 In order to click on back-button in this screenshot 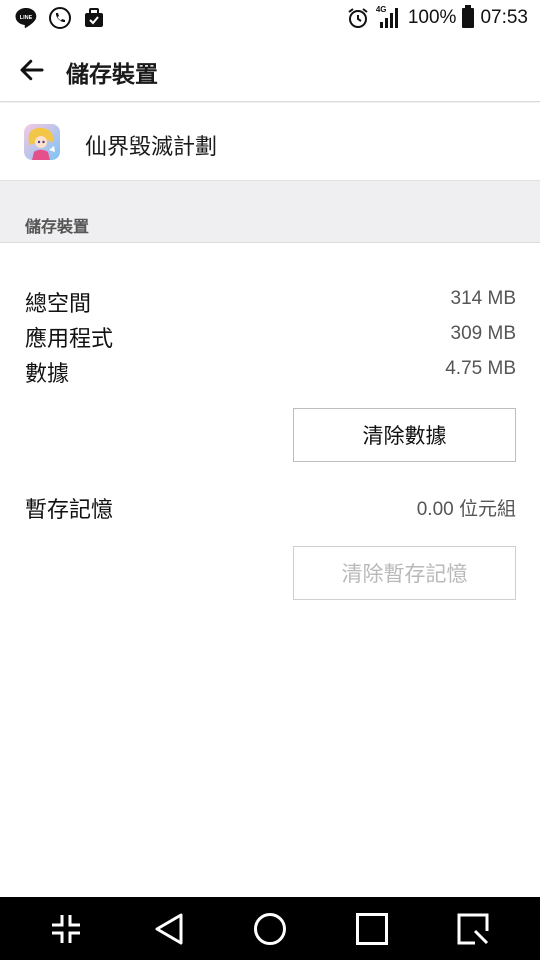, I will do `click(169, 929)`.